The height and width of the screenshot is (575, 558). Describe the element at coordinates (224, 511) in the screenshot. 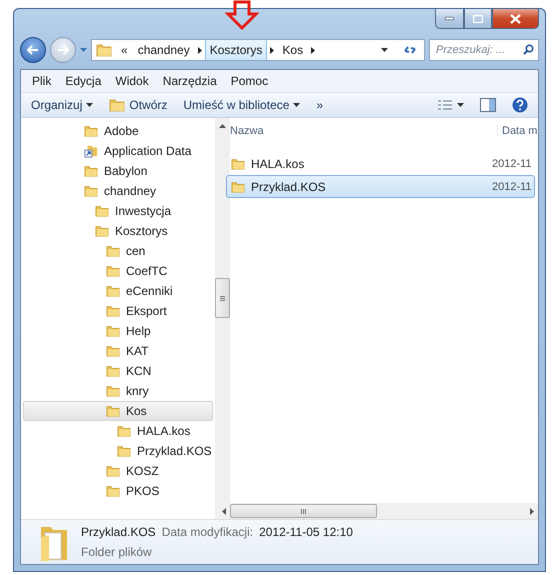

I see `scroll-left-icon` at that location.